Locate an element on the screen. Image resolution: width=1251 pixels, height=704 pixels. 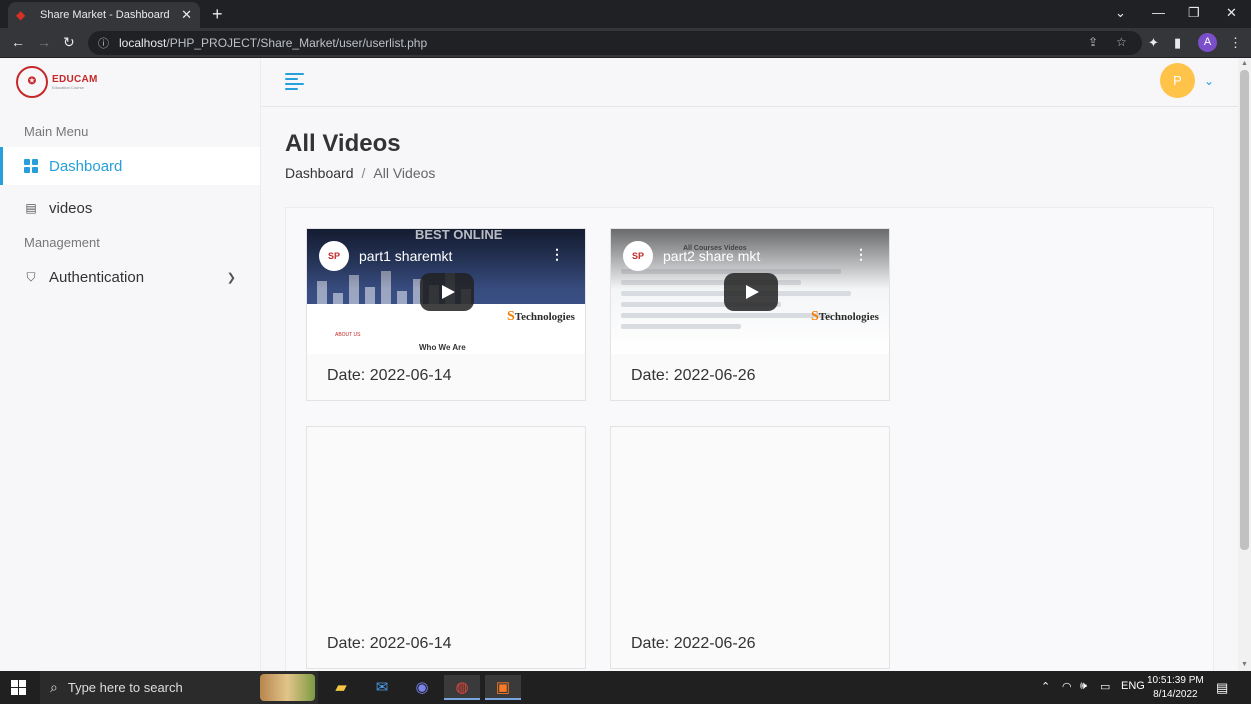
windows-start-icon is located at coordinates (18, 687).